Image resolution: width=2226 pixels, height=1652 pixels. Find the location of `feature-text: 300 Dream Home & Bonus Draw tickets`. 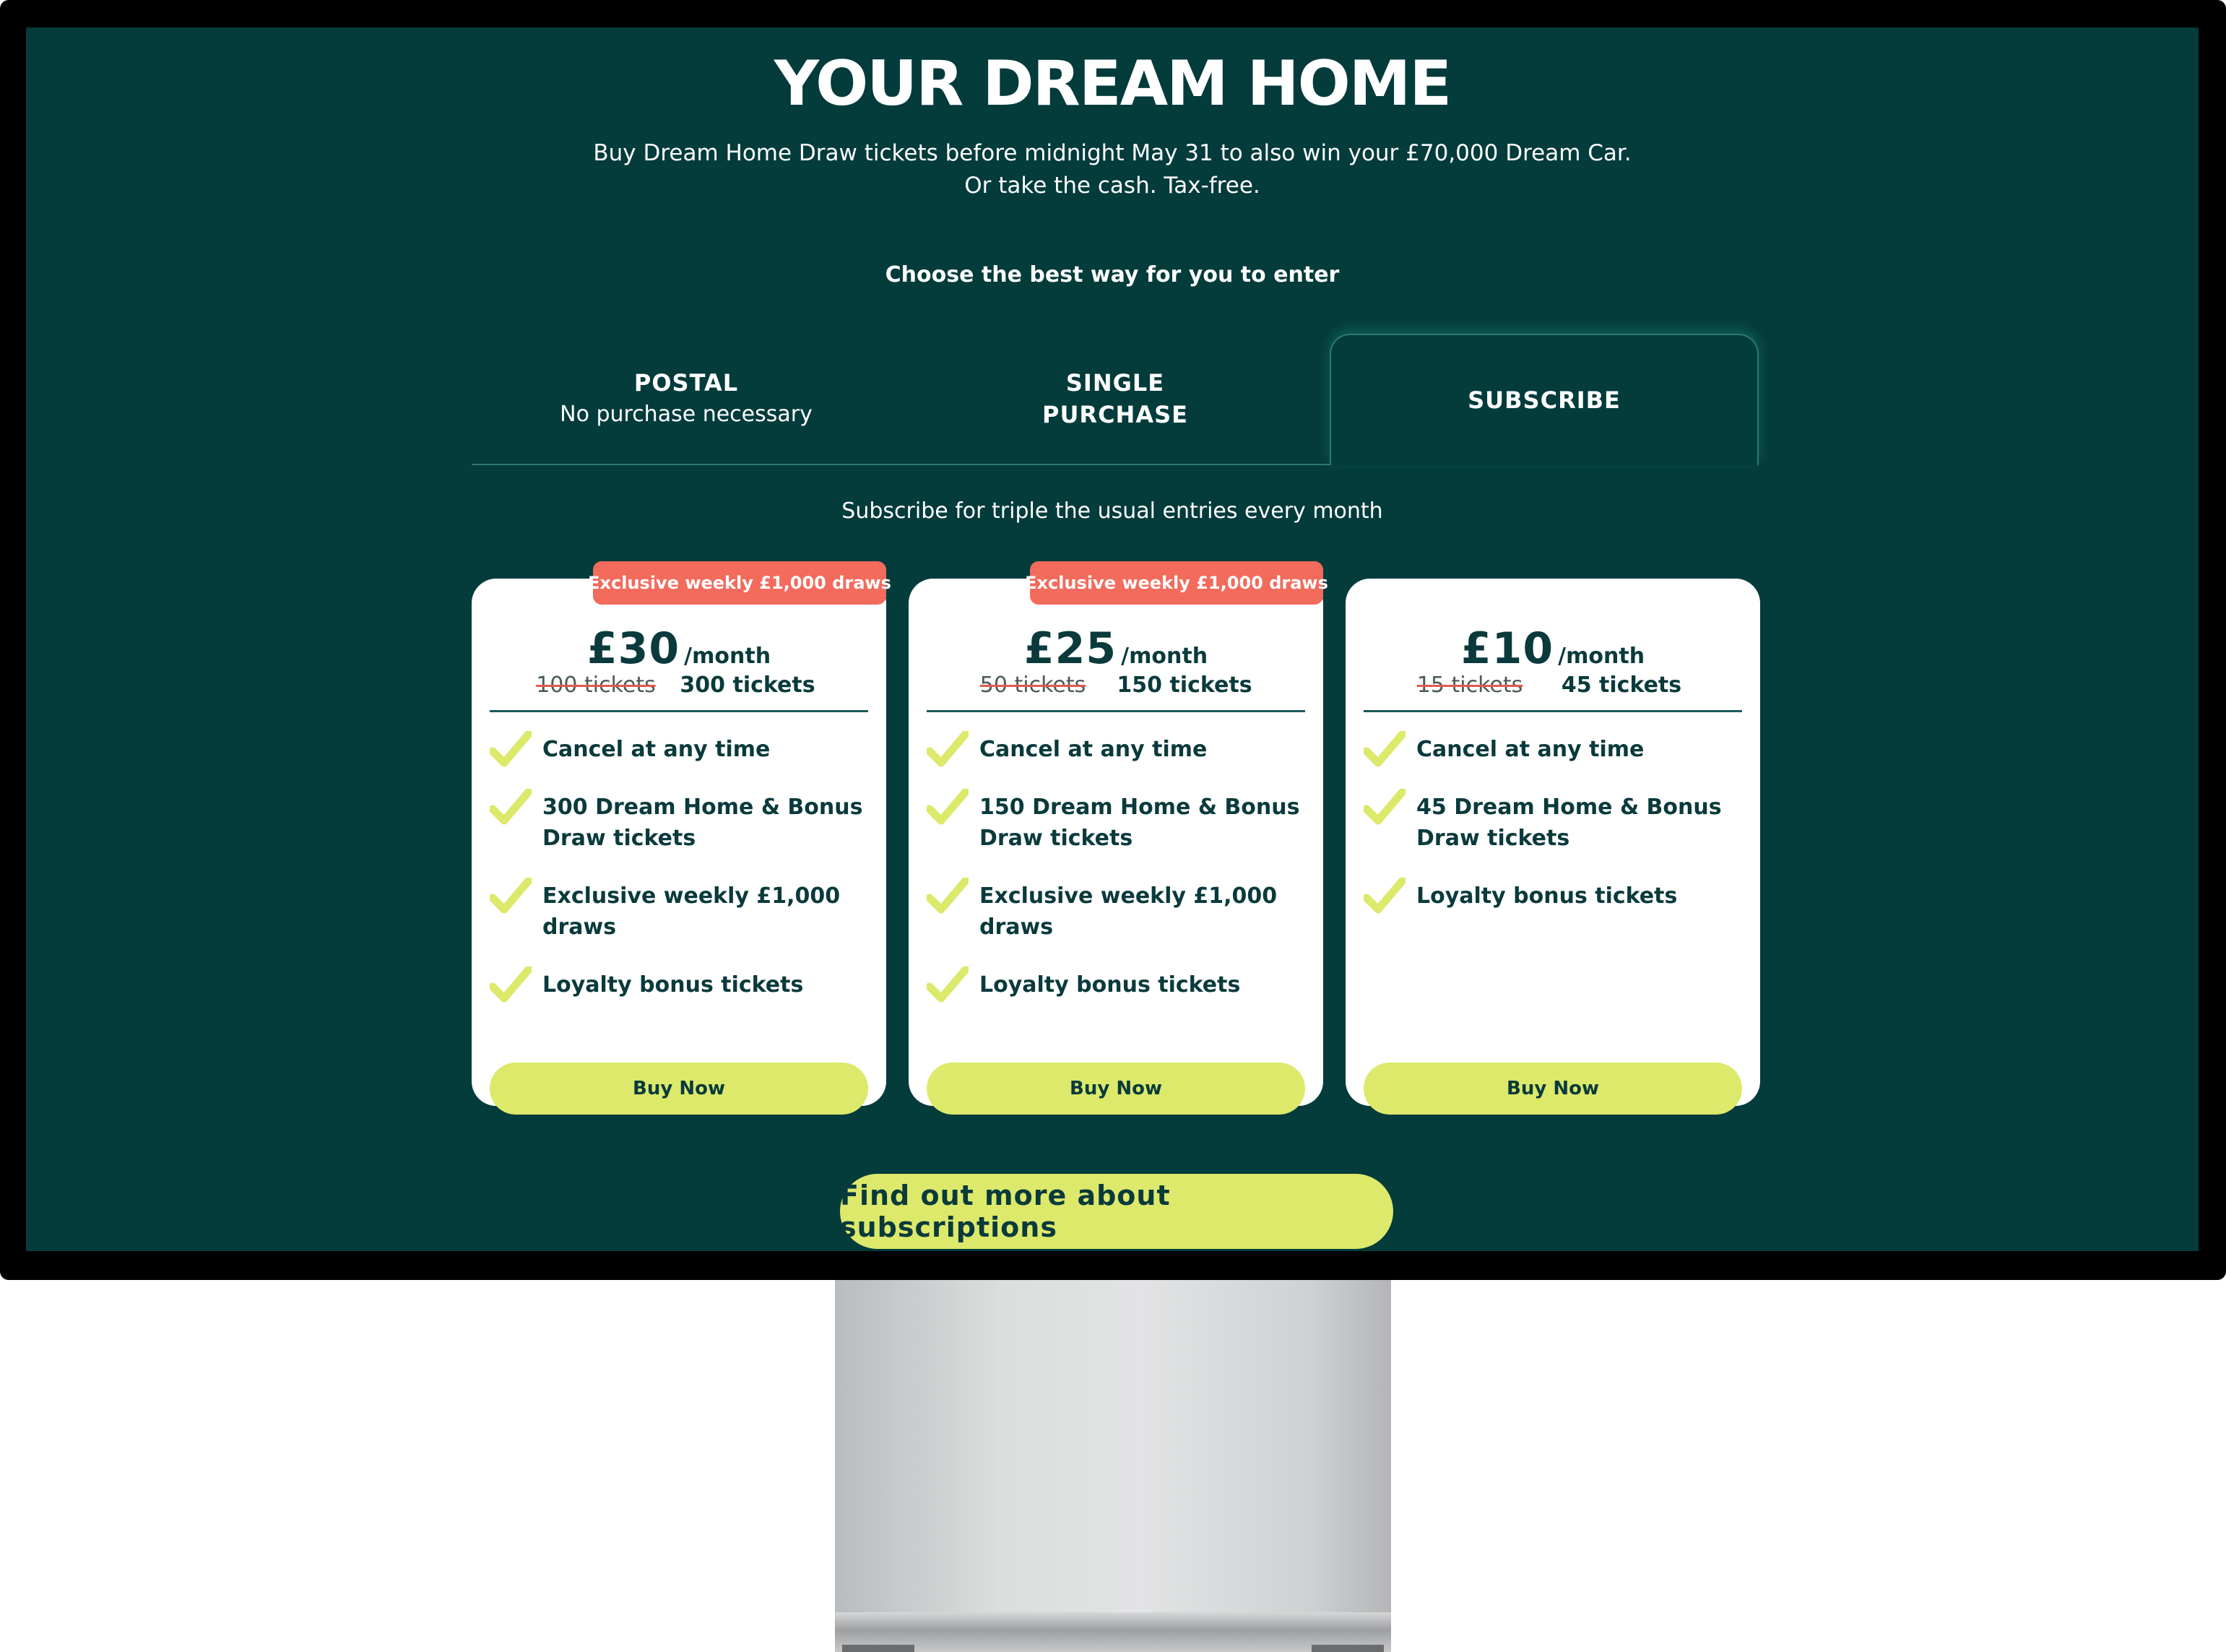

feature-text: 300 Dream Home & Bonus Draw tickets is located at coordinates (702, 823).